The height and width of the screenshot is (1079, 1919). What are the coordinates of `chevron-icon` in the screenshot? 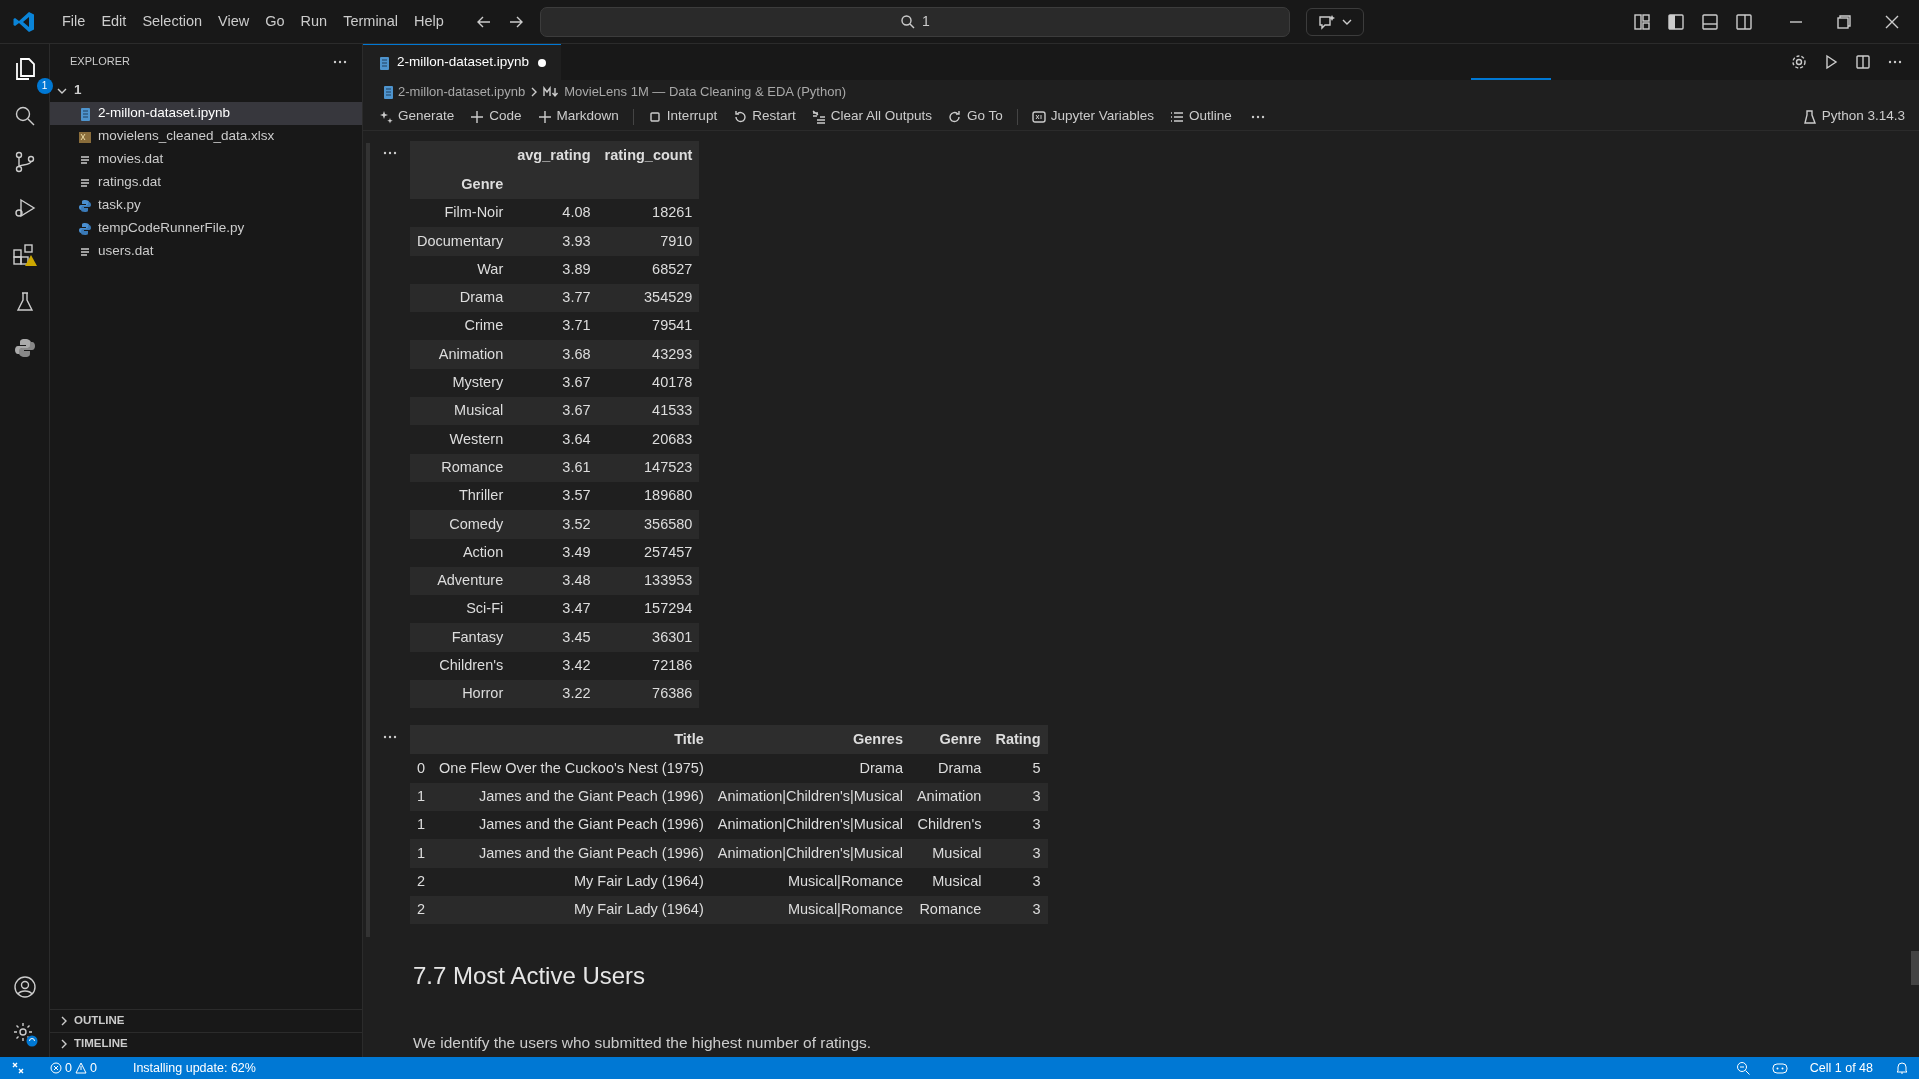 It's located at (534, 91).